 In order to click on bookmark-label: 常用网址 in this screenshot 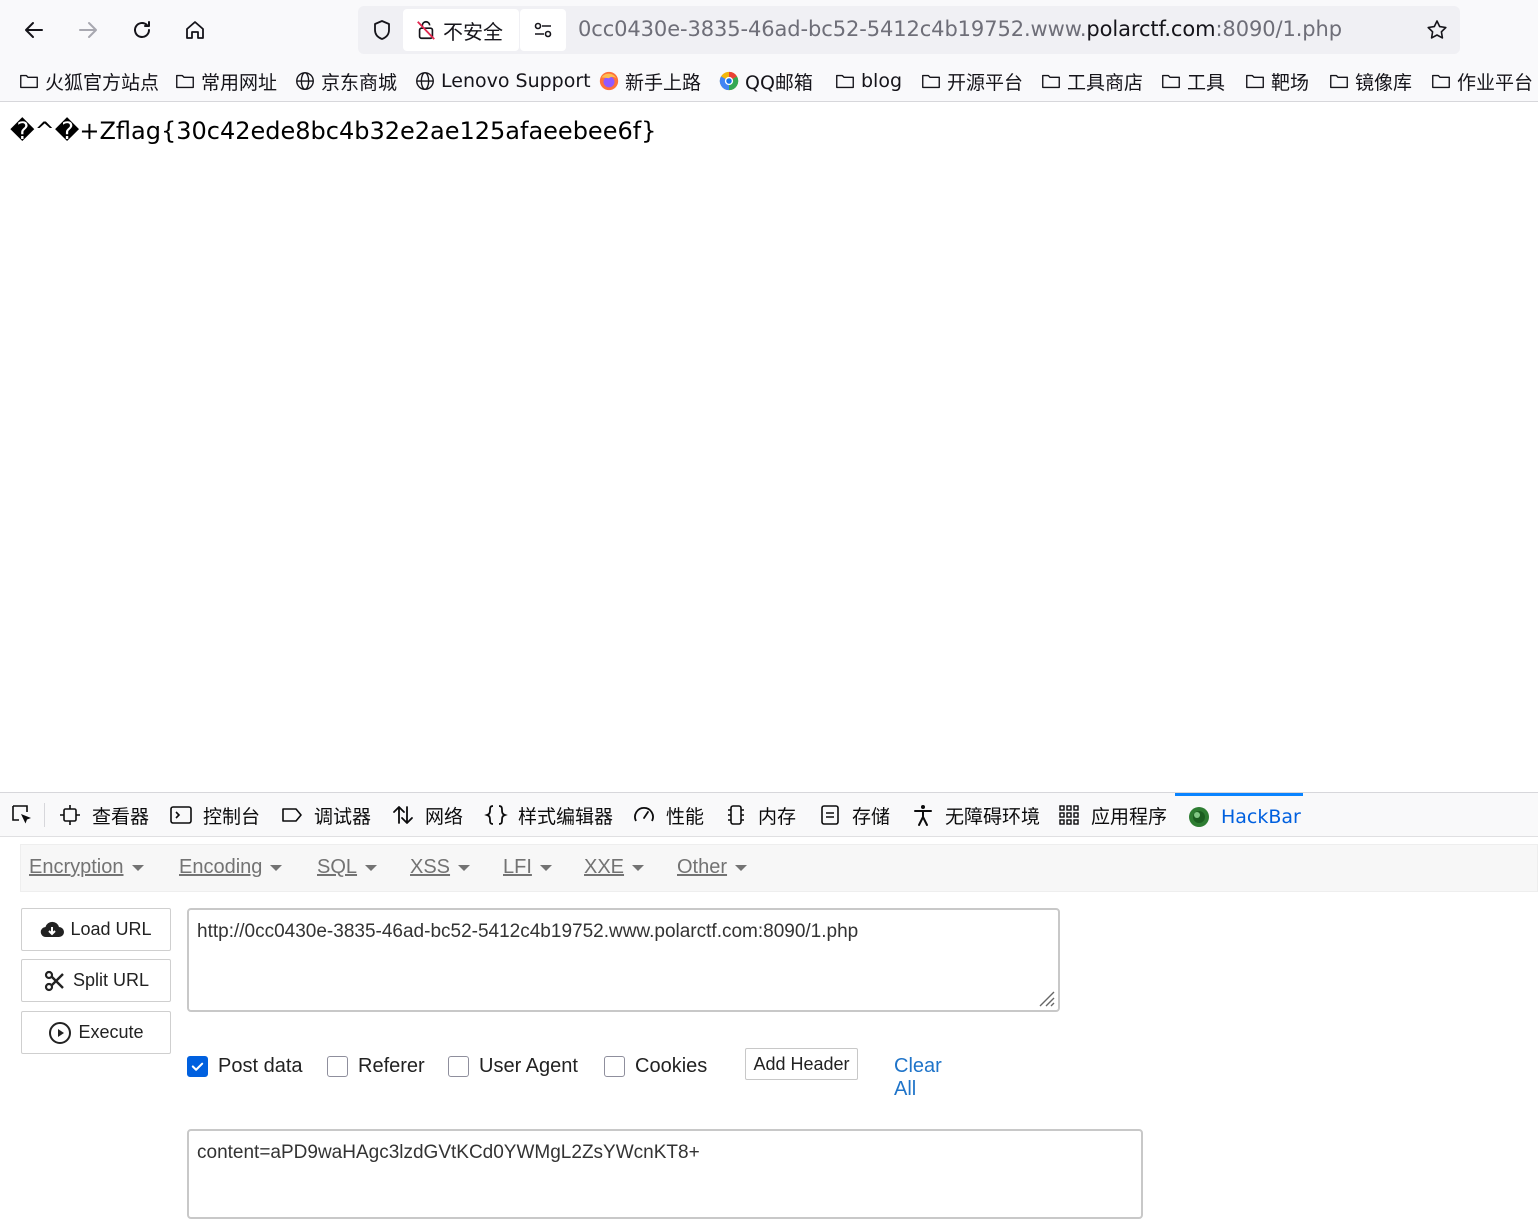, I will do `click(239, 82)`.